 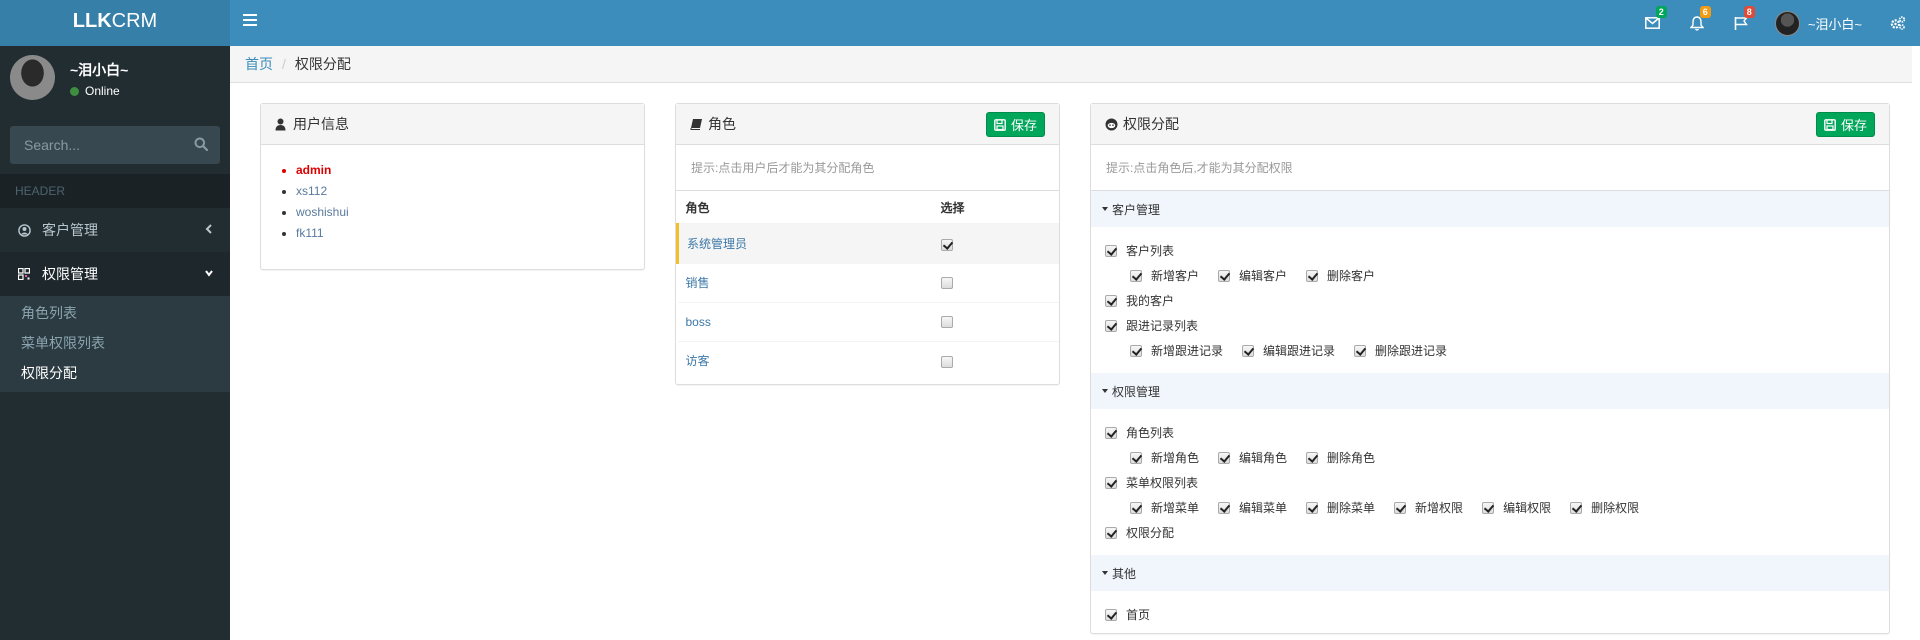 I want to click on permission-item: 编辑角色, so click(x=1252, y=457).